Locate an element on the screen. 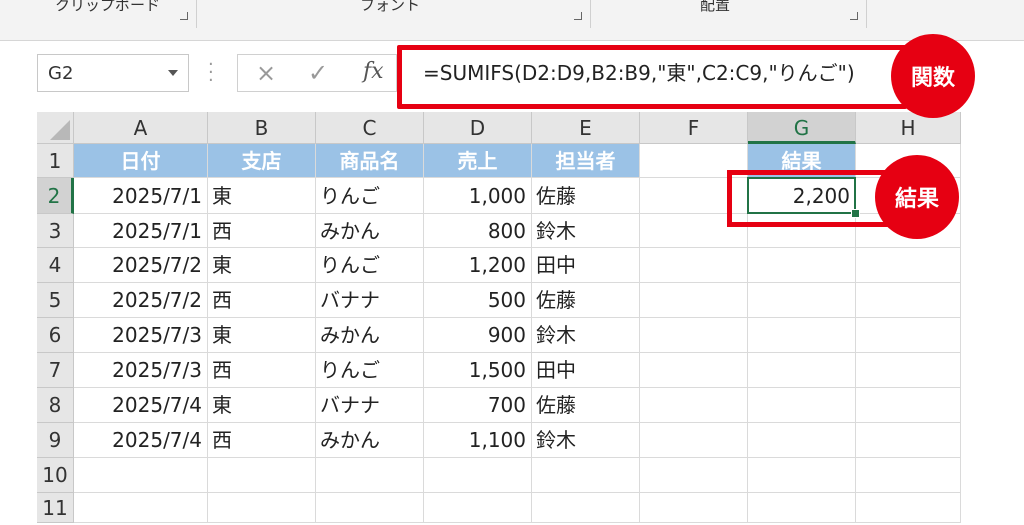  cell-d11 is located at coordinates (478, 508).